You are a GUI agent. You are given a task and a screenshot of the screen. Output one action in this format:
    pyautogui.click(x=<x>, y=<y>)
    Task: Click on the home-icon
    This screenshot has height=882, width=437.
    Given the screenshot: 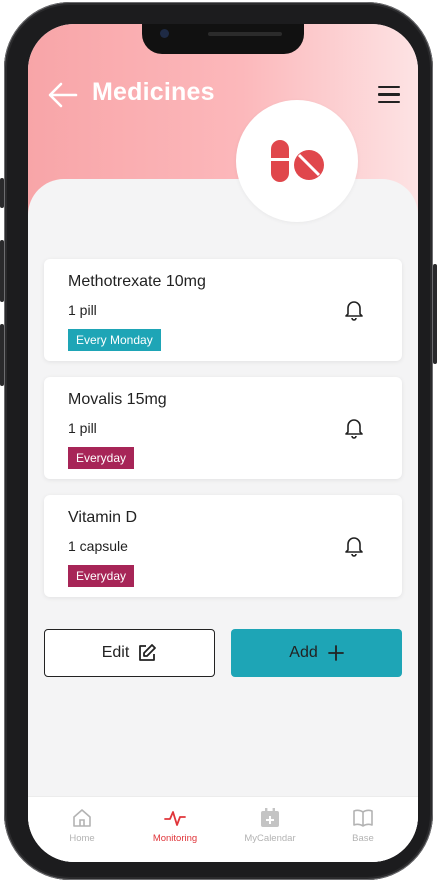 What is the action you would take?
    pyautogui.click(x=82, y=818)
    